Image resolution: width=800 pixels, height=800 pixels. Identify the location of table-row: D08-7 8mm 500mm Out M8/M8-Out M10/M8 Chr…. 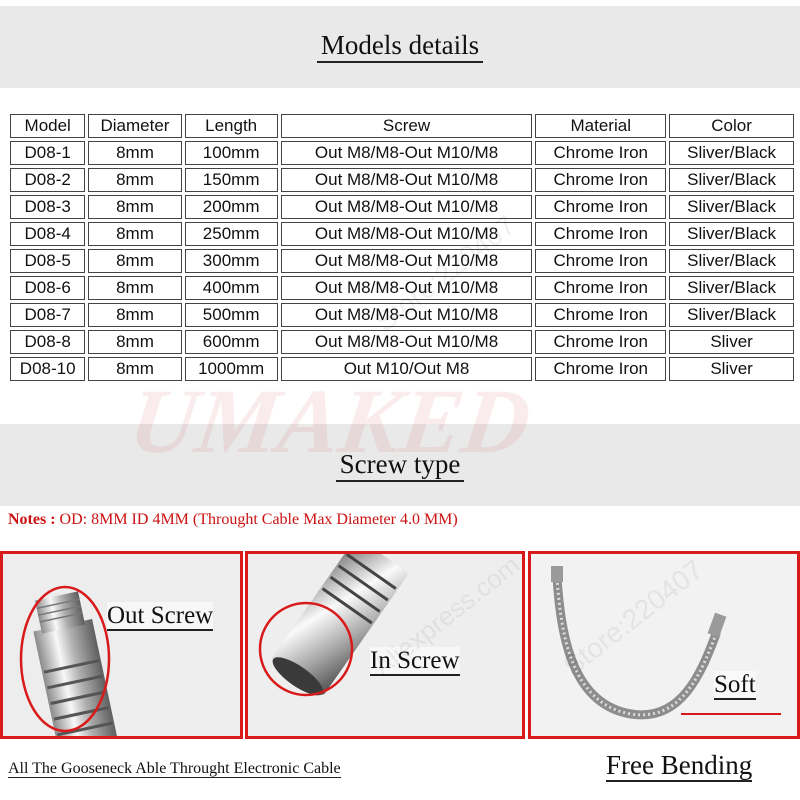
(402, 315).